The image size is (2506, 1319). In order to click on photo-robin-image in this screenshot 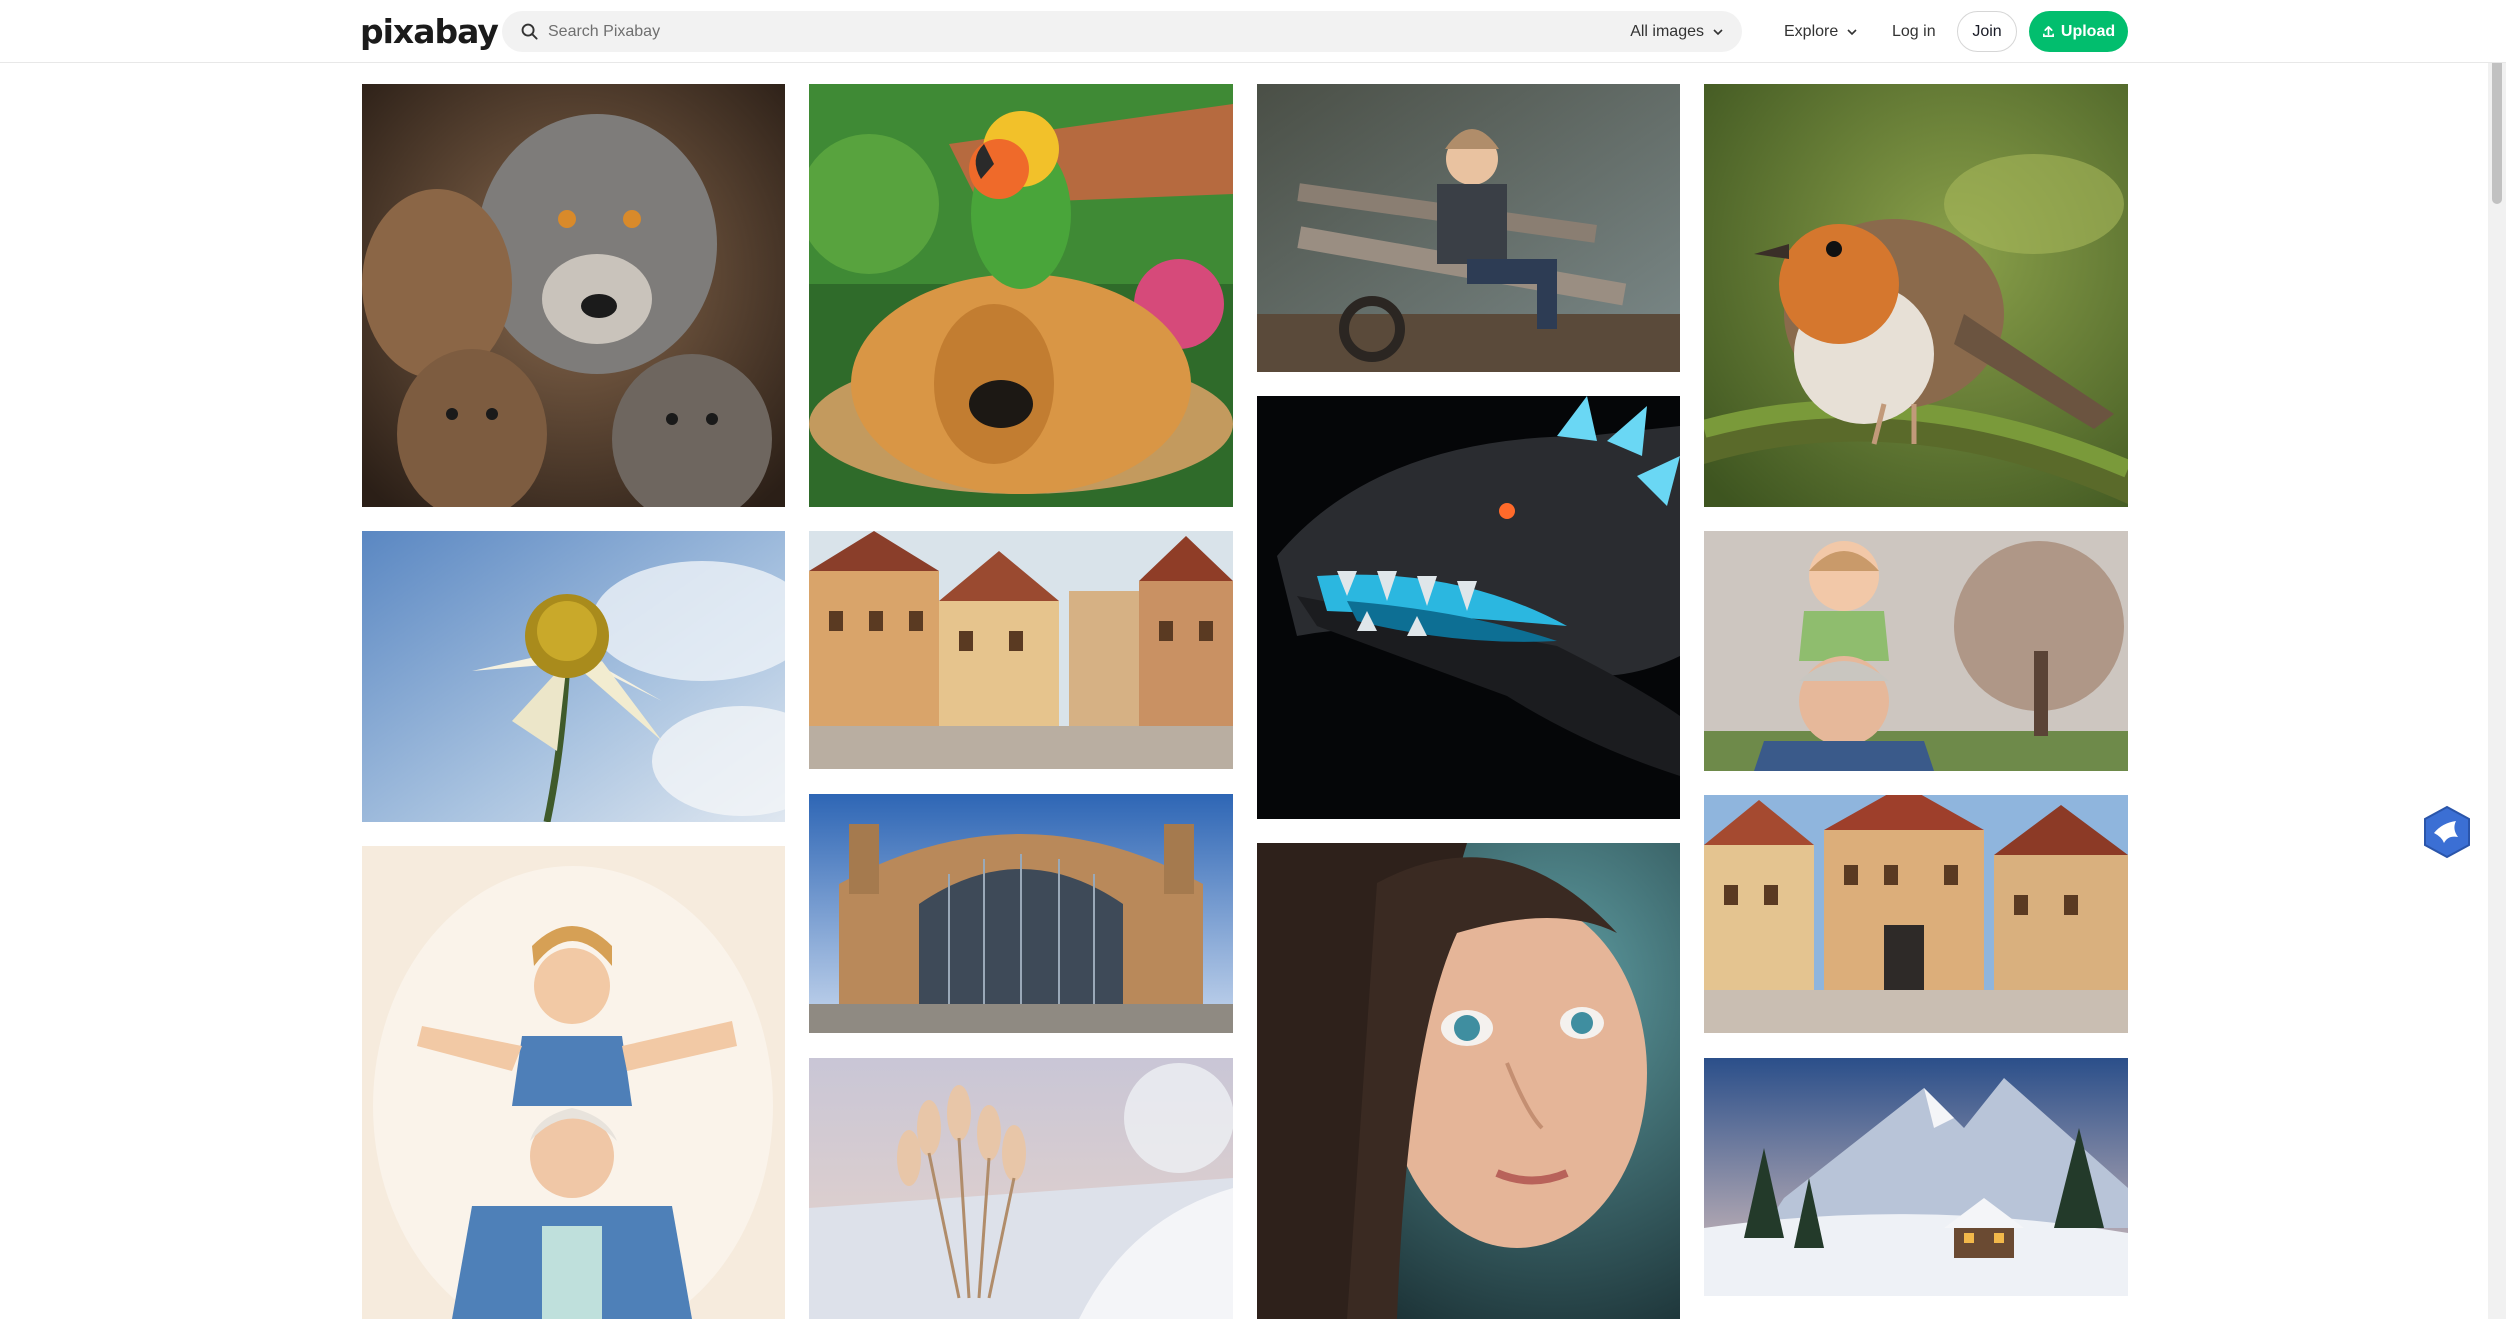, I will do `click(1916, 295)`.